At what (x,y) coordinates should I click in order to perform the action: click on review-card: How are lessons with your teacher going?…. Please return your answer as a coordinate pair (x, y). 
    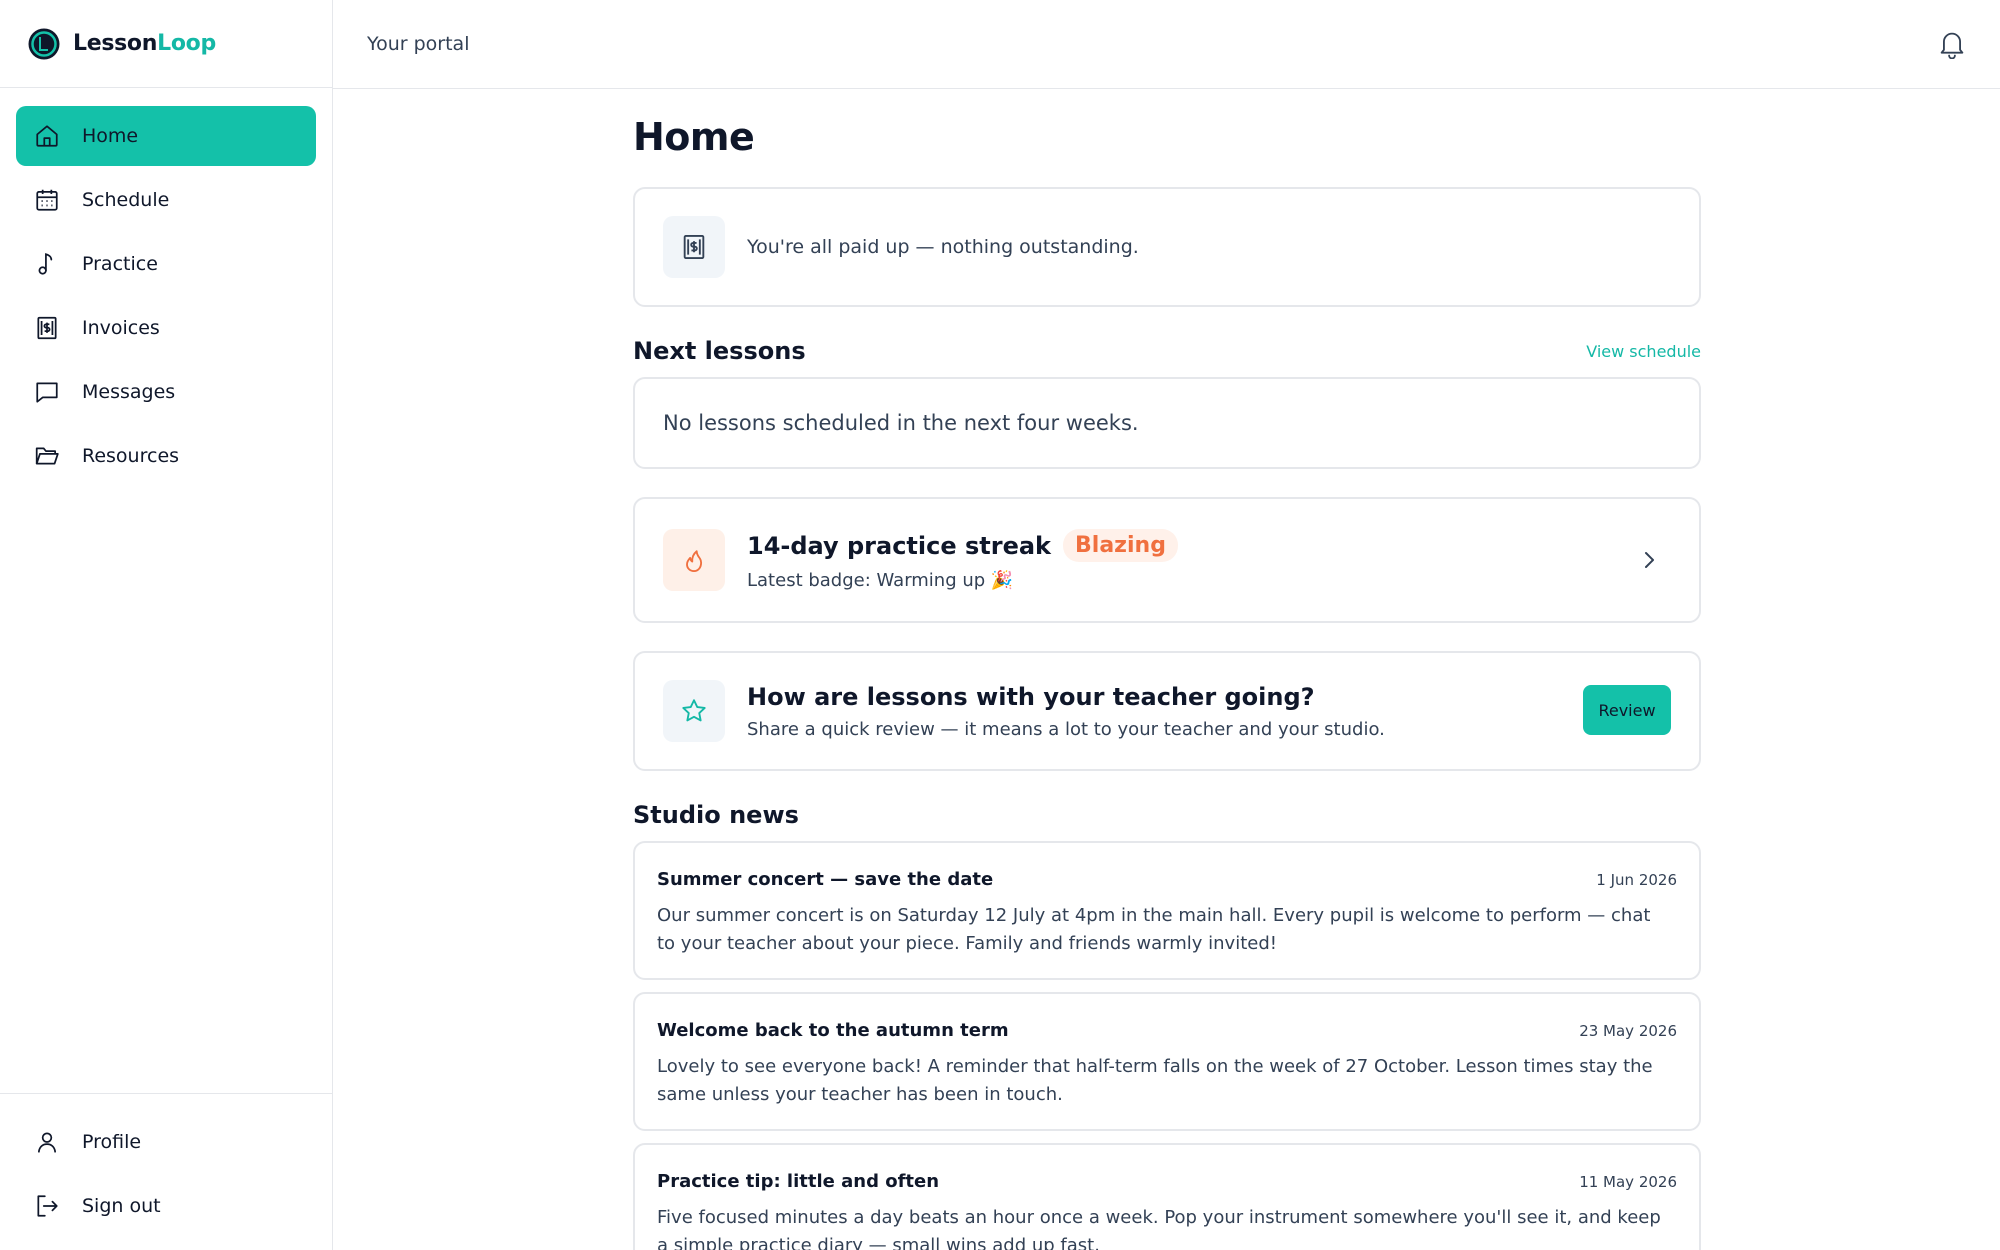
    Looking at the image, I should click on (1167, 711).